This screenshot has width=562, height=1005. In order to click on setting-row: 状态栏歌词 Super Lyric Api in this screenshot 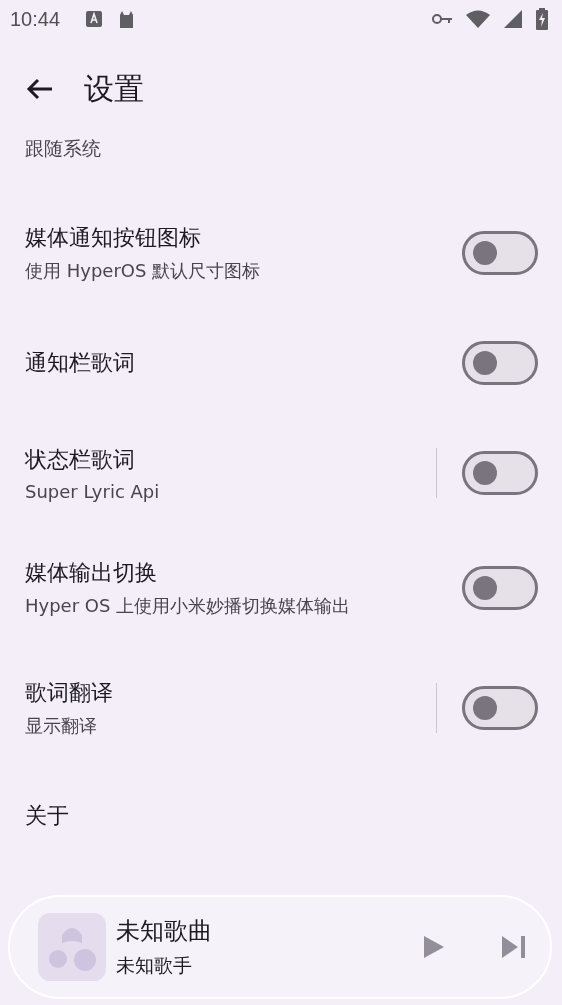, I will do `click(281, 473)`.